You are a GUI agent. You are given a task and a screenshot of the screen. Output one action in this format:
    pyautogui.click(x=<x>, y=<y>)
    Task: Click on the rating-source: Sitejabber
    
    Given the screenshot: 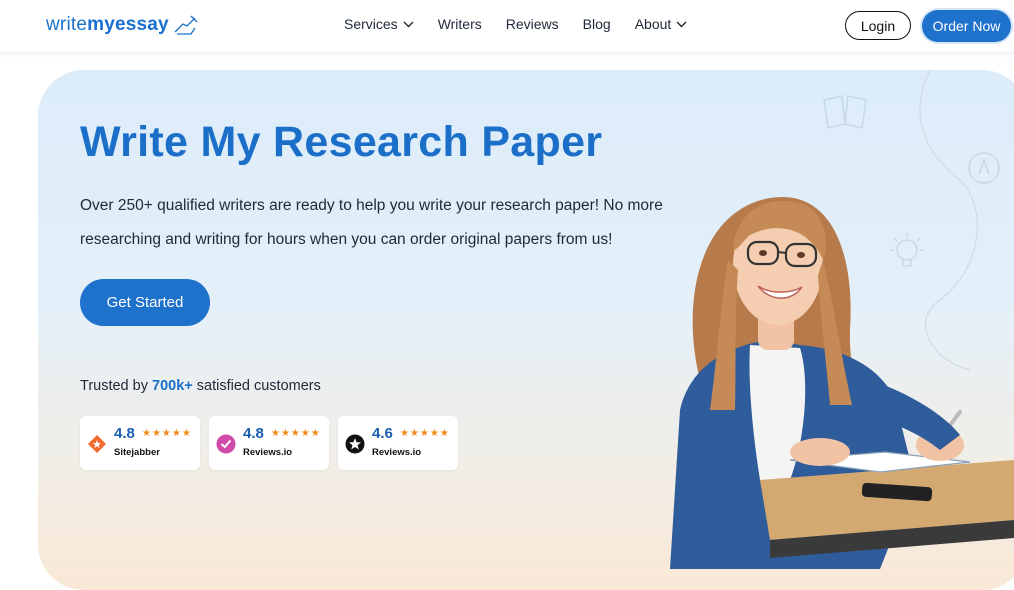 What is the action you would take?
    pyautogui.click(x=137, y=452)
    